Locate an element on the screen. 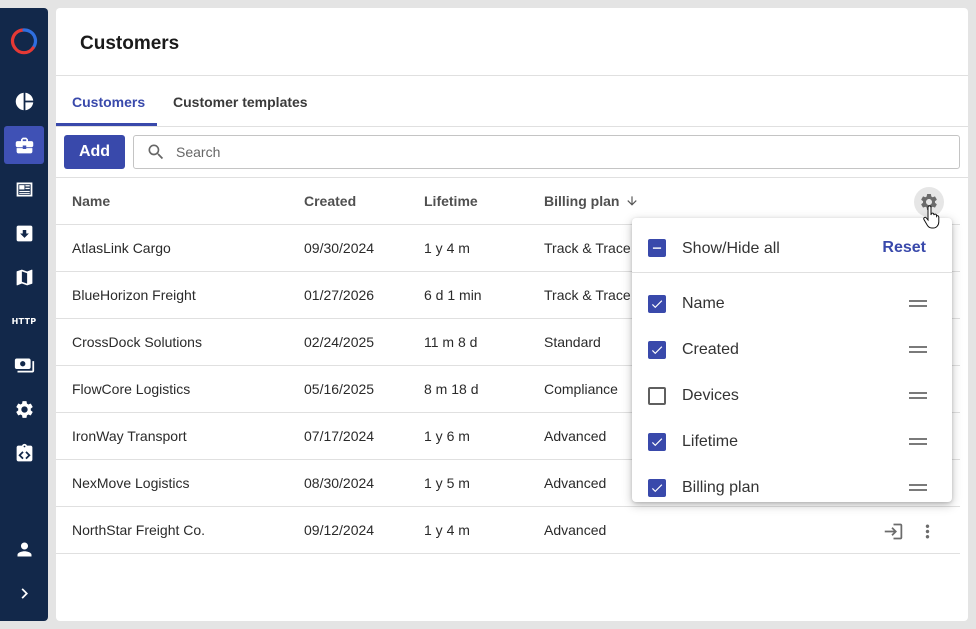 The height and width of the screenshot is (629, 976). cell-created: 01/27/2026 is located at coordinates (339, 295).